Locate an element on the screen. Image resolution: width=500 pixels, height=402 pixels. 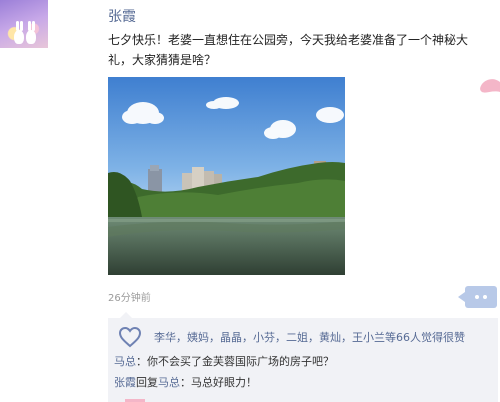
comment-text: 马总好眼力！ is located at coordinates (224, 382).